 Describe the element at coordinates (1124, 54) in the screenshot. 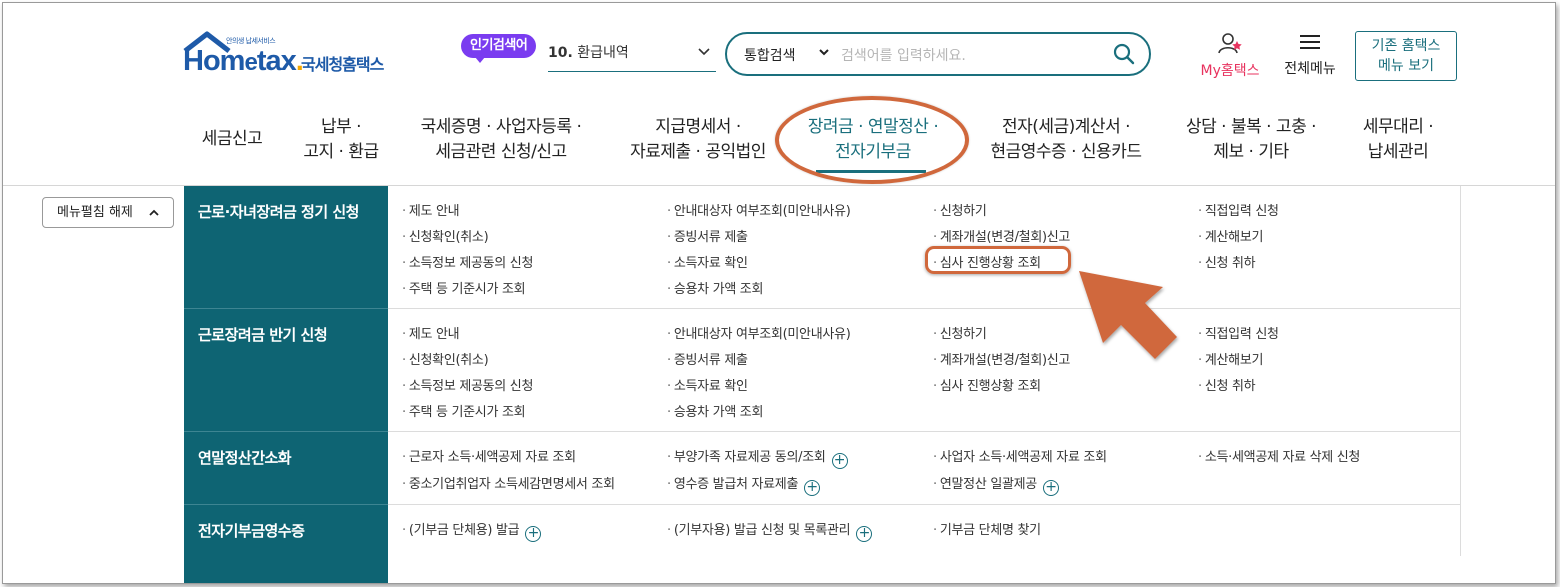

I see `search-icon` at that location.